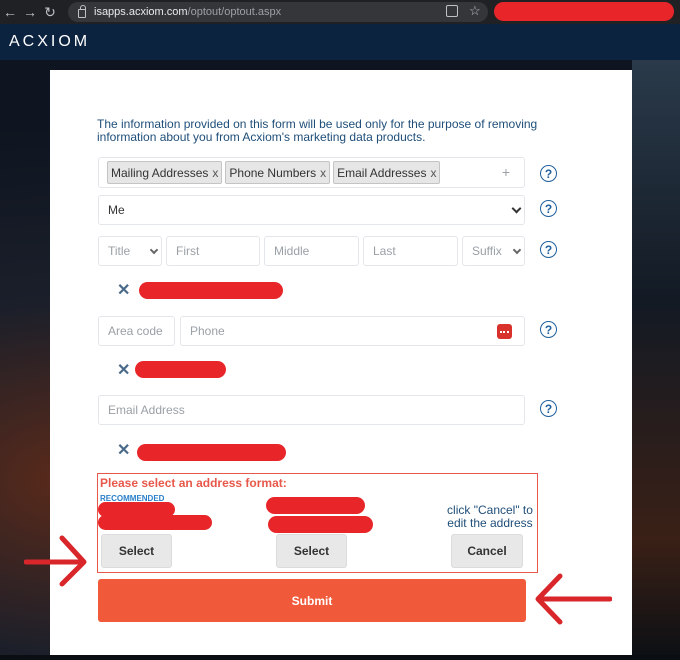  What do you see at coordinates (234, 12) in the screenshot?
I see `url-path: /optout/optout.aspx` at bounding box center [234, 12].